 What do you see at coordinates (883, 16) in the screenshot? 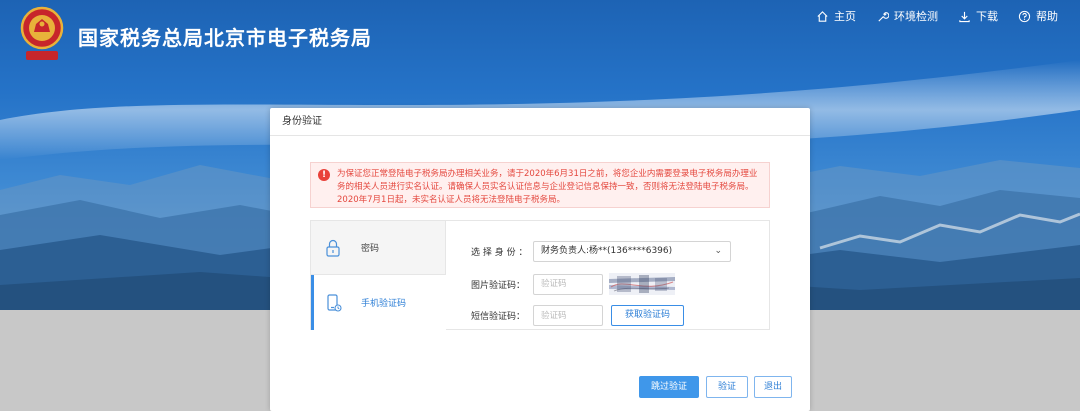
I see `wrench-icon` at bounding box center [883, 16].